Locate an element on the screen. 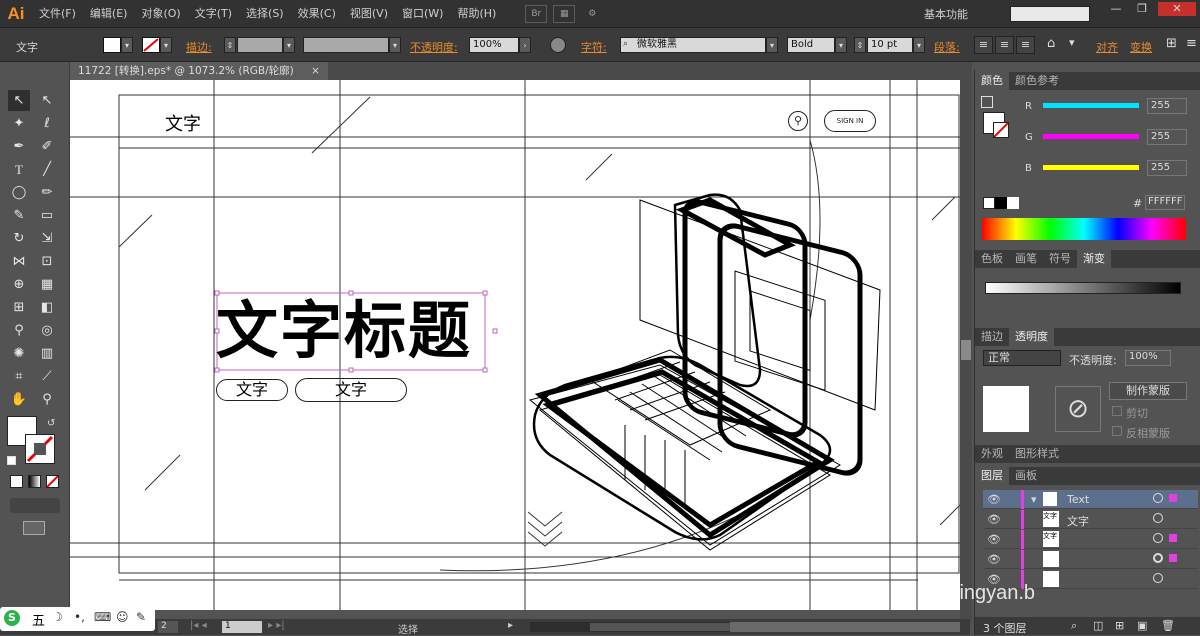 The image size is (1200, 636). gradient-mode-icon is located at coordinates (34, 481).